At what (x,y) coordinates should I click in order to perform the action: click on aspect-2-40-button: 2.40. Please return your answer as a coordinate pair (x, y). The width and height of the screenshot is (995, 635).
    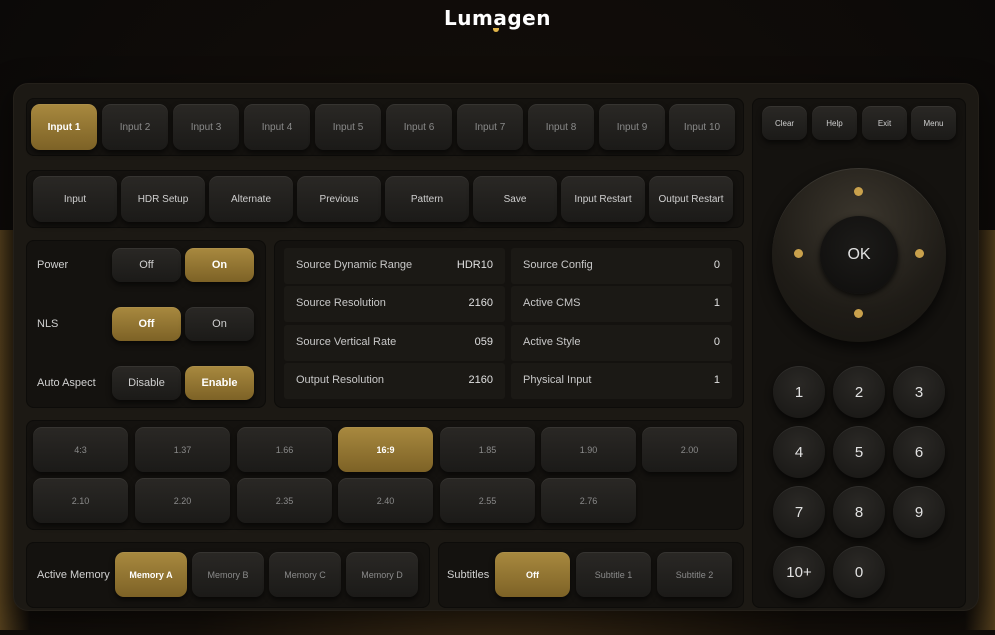
    Looking at the image, I should click on (385, 500).